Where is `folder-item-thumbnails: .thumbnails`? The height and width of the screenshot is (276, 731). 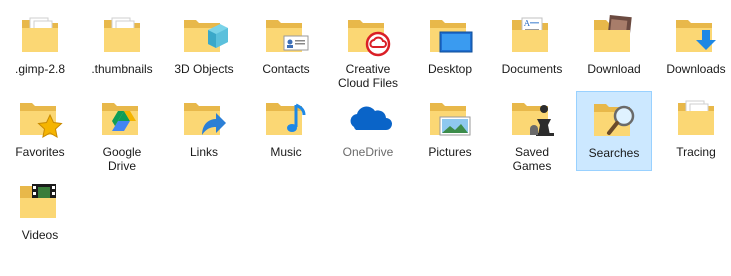
folder-item-thumbnails: .thumbnails is located at coordinates (122, 48).